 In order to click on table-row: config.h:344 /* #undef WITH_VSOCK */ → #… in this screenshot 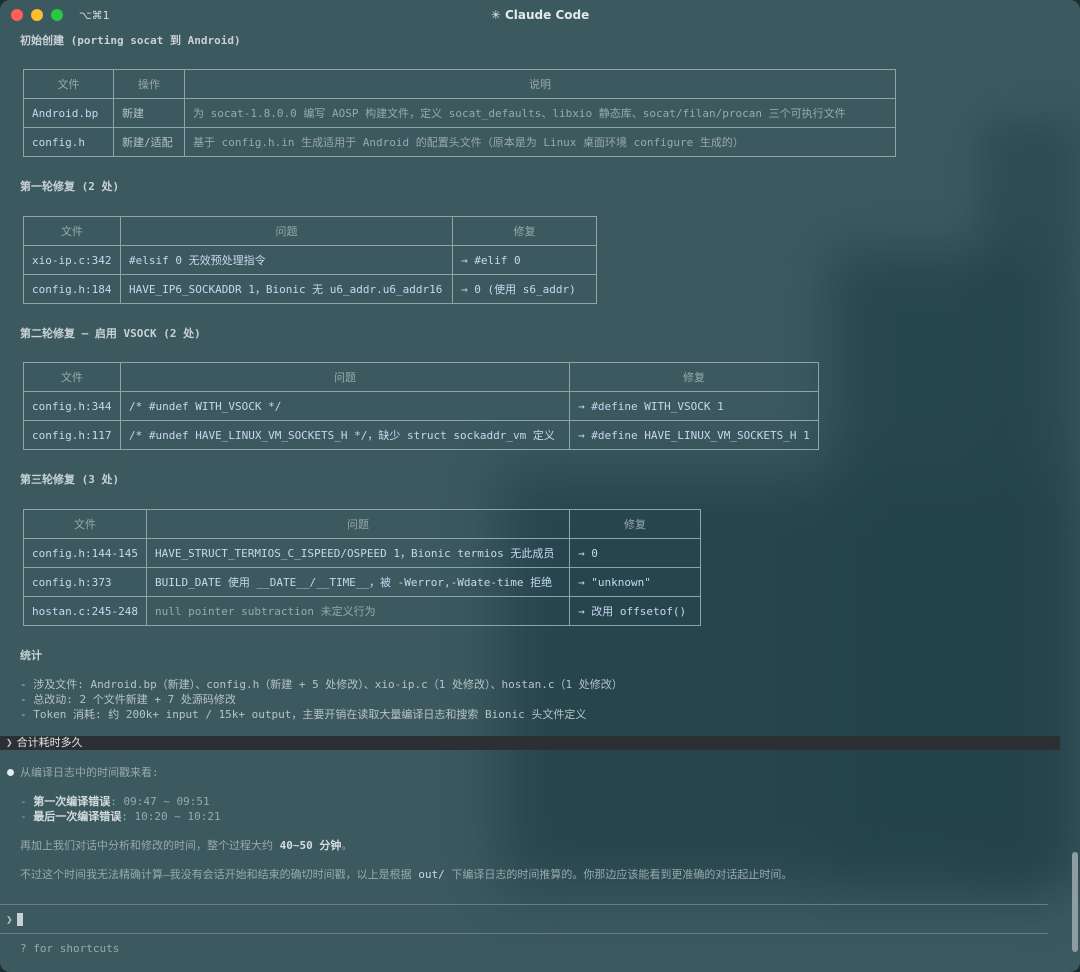, I will do `click(421, 406)`.